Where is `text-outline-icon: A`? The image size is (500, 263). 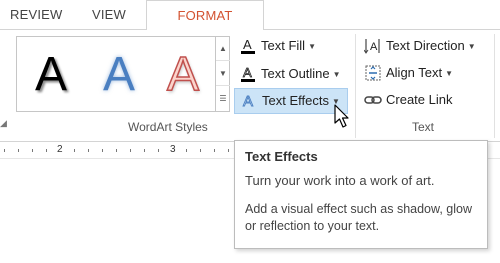
text-outline-icon: A is located at coordinates (248, 74).